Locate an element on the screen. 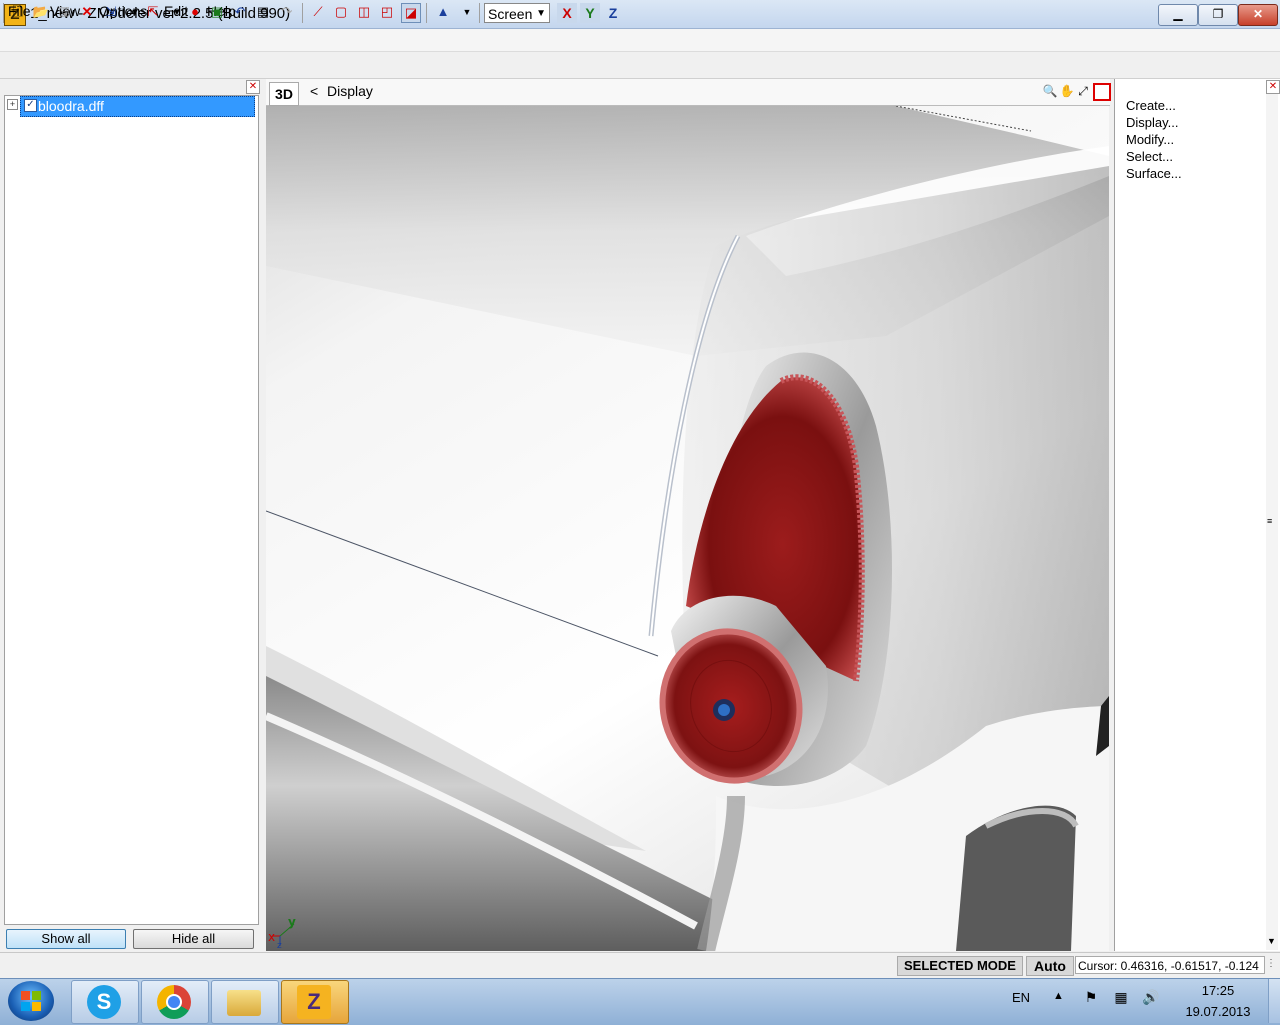 This screenshot has width=1280, height=1025. viewport-title: Display is located at coordinates (350, 91).